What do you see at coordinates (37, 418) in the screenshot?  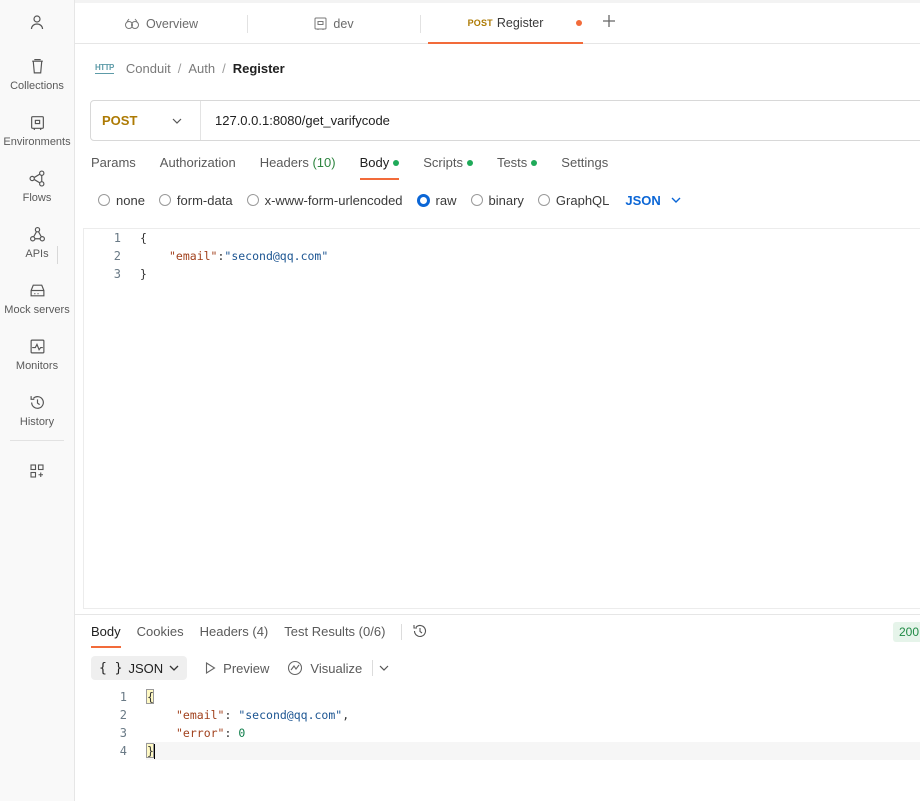 I see `sidebar-item-history: History` at bounding box center [37, 418].